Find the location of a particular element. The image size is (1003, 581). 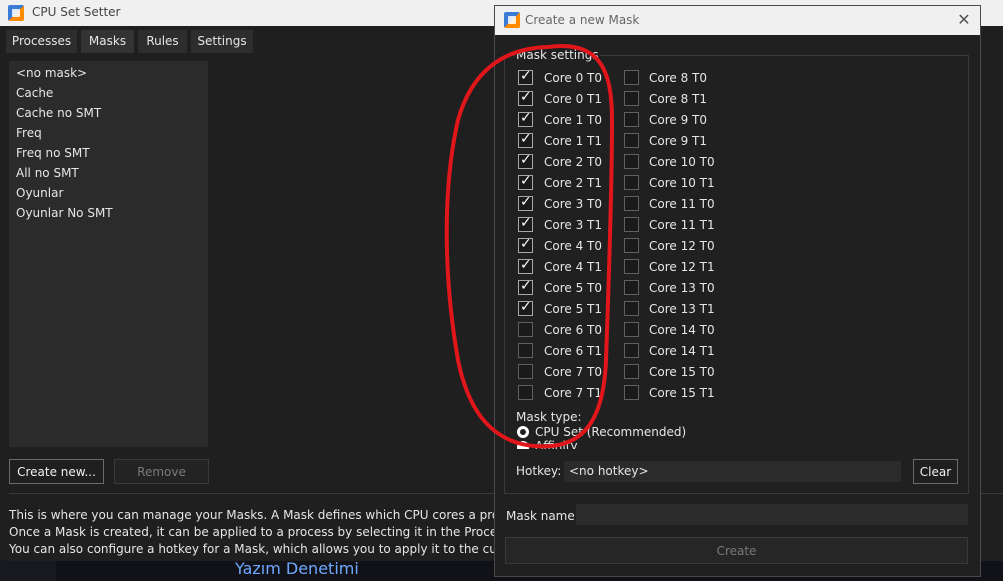

list-item: Oyunlar No SMT is located at coordinates (64, 213).